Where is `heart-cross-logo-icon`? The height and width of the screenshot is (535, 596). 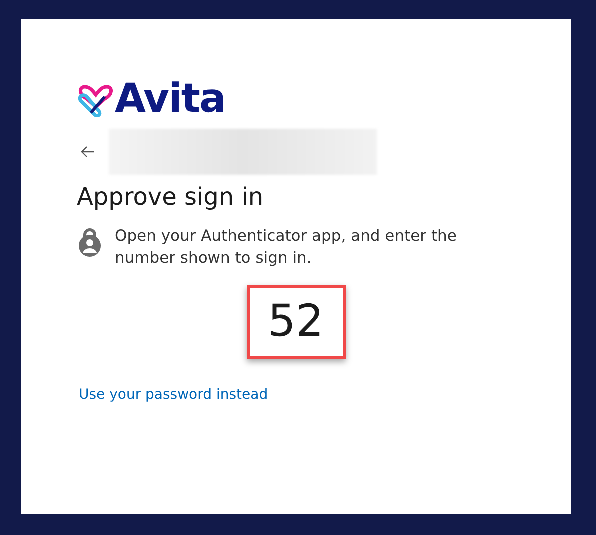
heart-cross-logo-icon is located at coordinates (96, 100).